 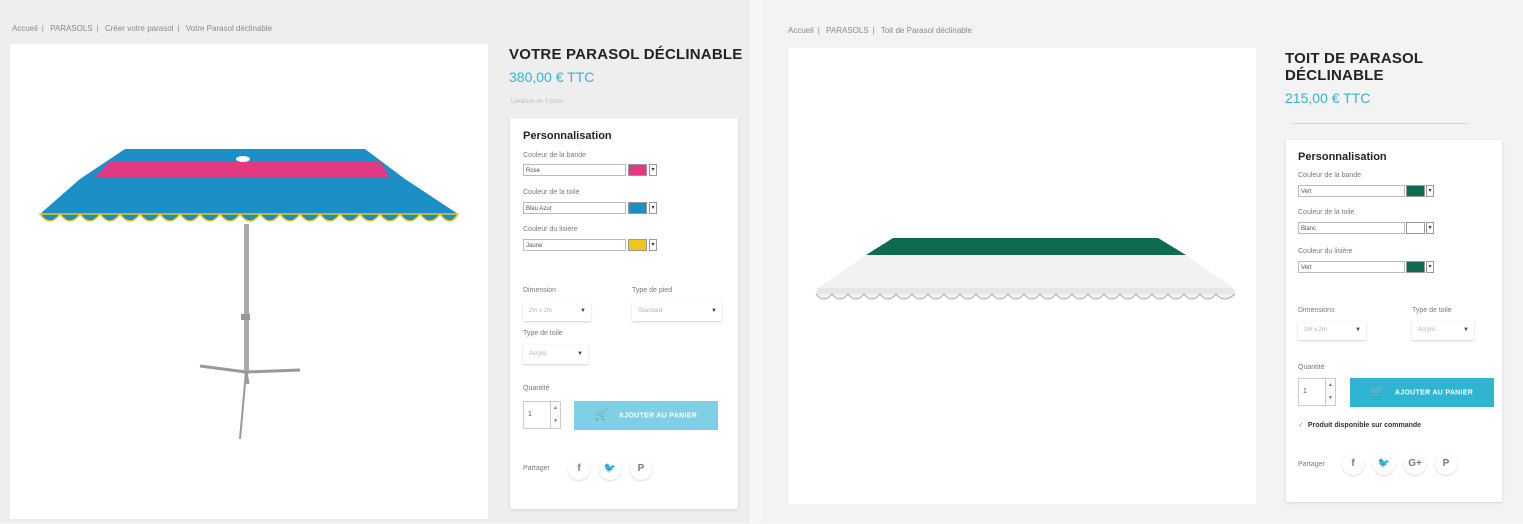 What do you see at coordinates (1332, 330) in the screenshot?
I see `dimensions-dropdown: 2m x 2m ▼` at bounding box center [1332, 330].